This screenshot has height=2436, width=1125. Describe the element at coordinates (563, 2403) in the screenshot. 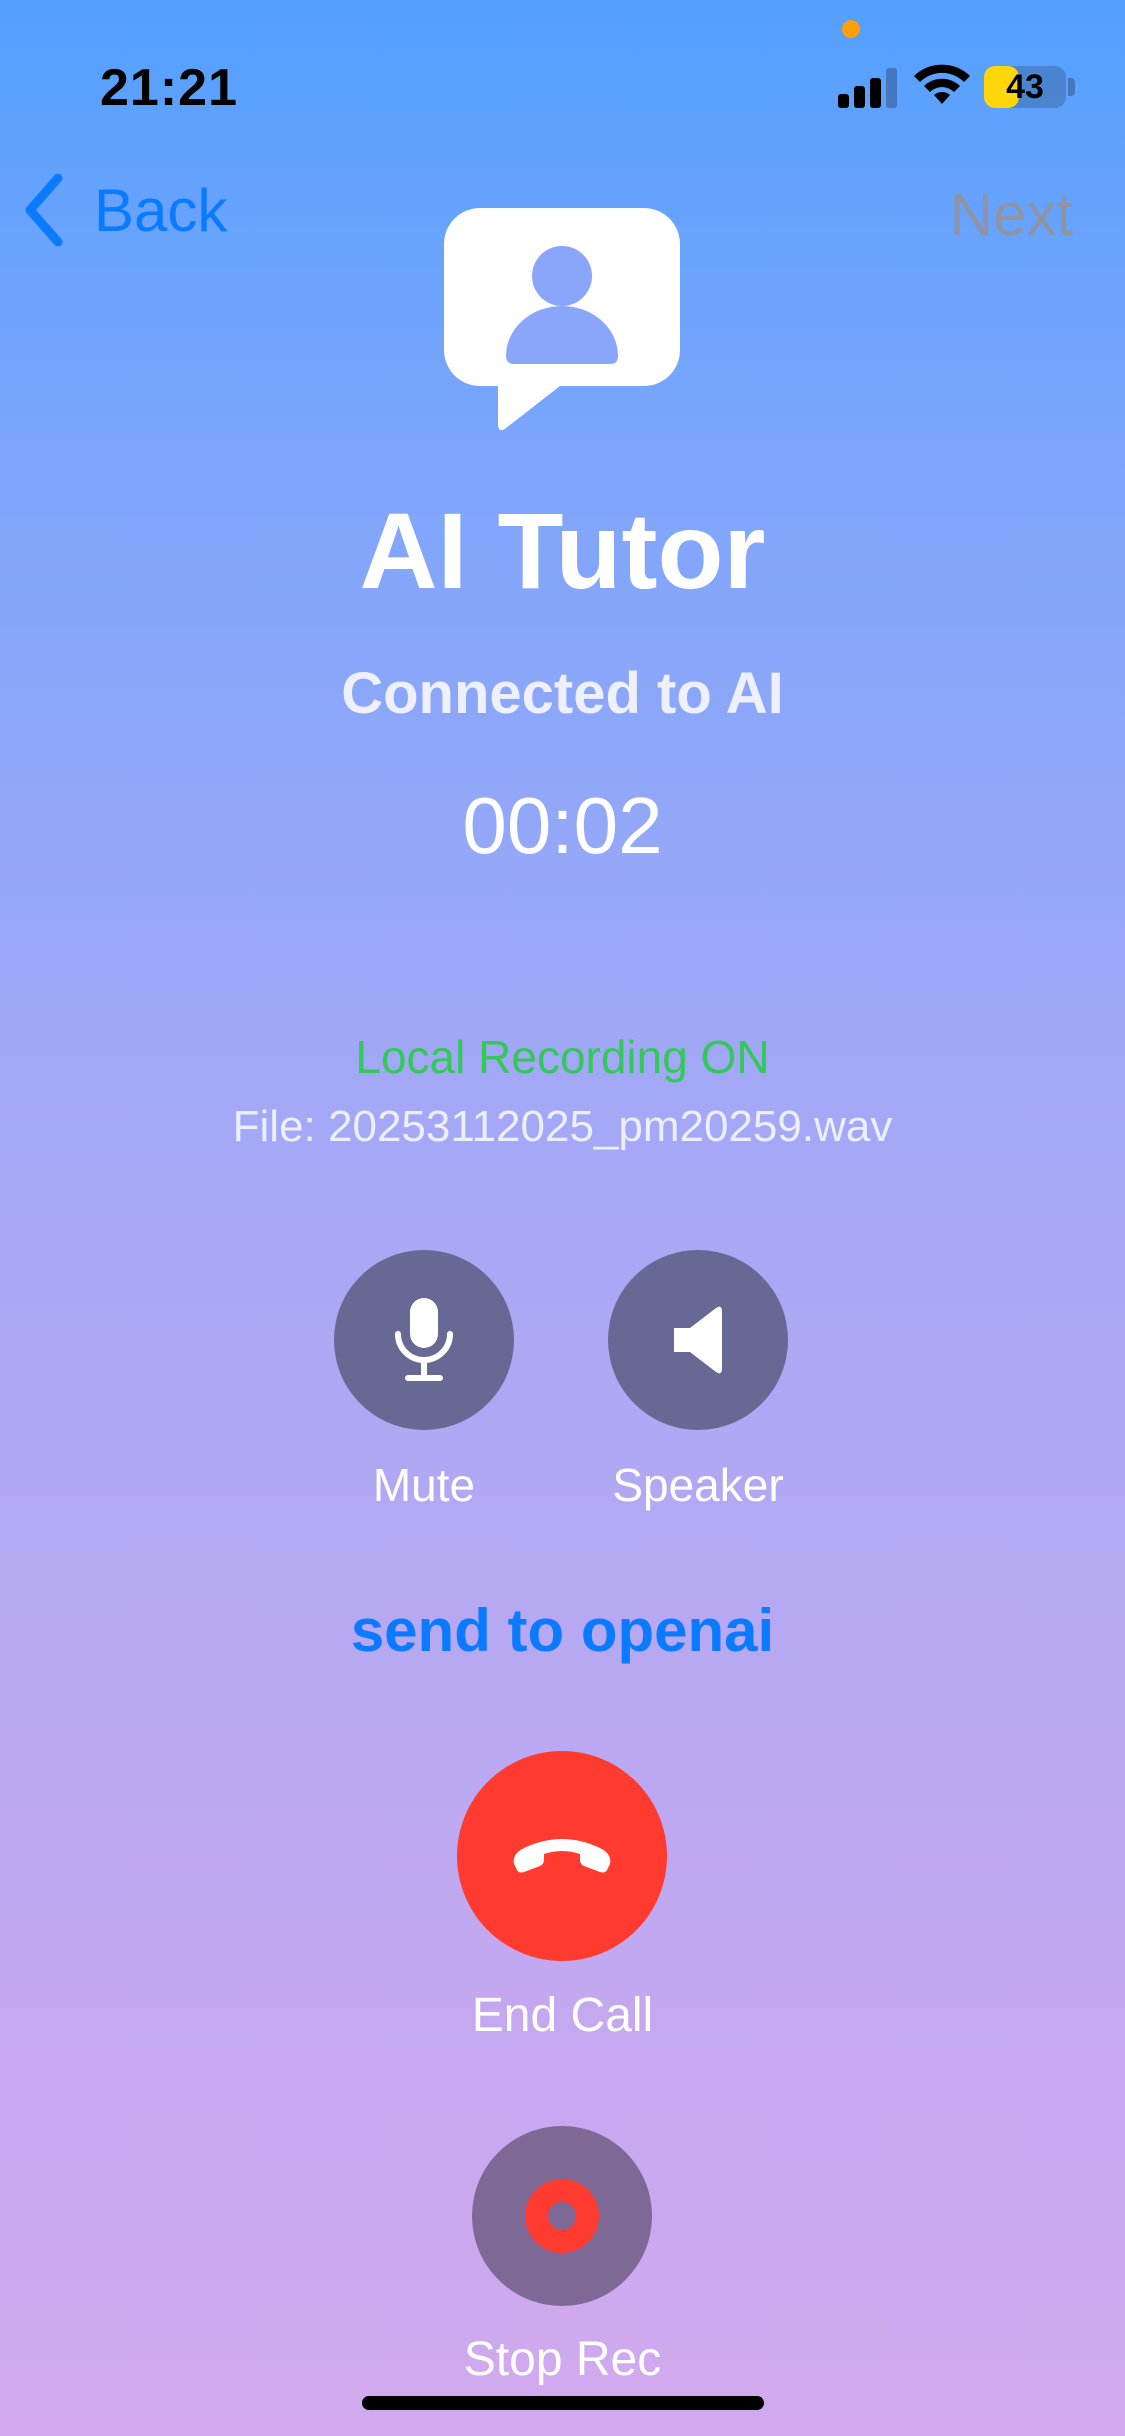

I see `home-indicator` at that location.